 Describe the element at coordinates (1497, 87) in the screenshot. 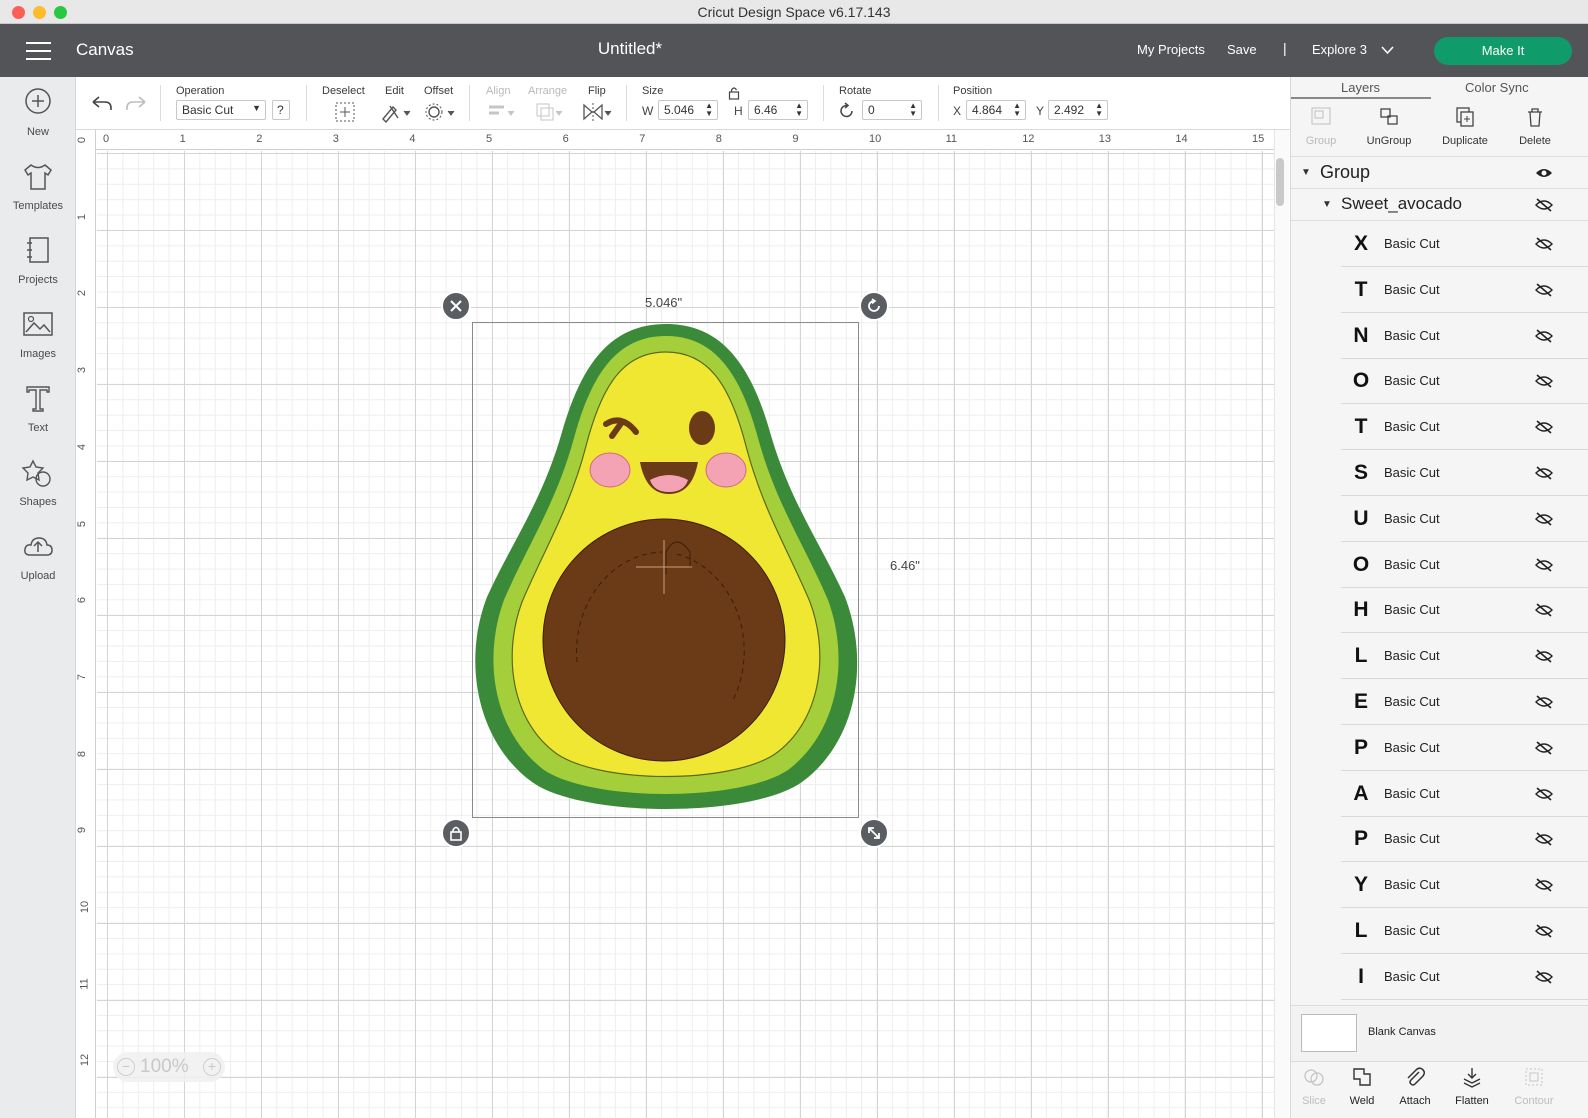

I see `tab-color-sync: Color Sync` at that location.